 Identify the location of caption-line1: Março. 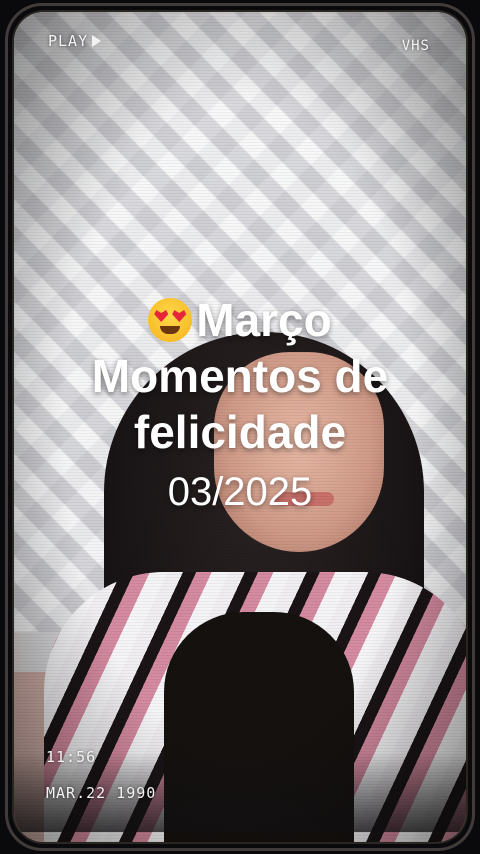
(240, 320).